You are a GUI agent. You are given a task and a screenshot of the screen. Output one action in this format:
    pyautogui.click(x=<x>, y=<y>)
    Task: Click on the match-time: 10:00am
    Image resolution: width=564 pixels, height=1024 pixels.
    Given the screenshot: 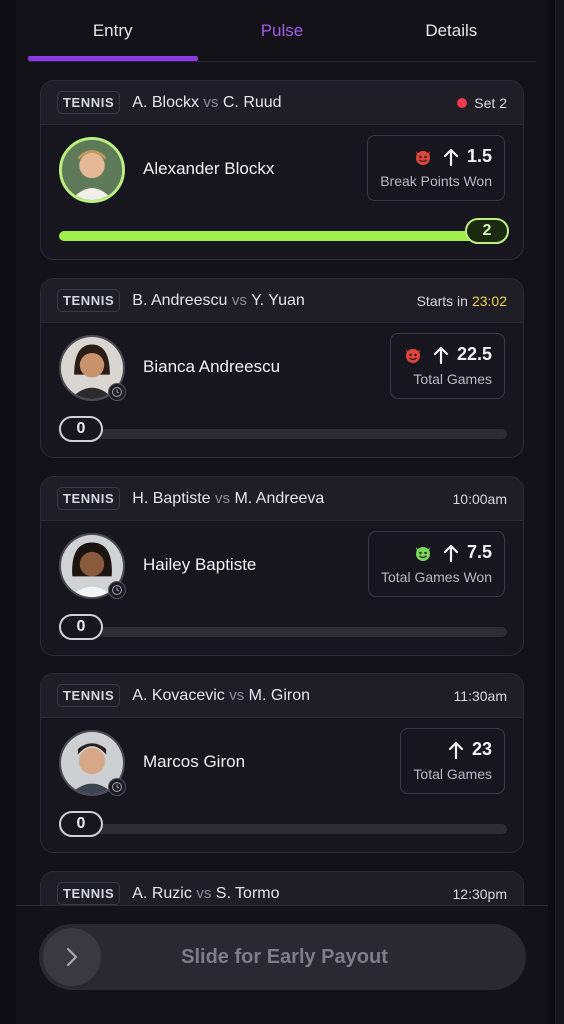 What is the action you would take?
    pyautogui.click(x=479, y=498)
    